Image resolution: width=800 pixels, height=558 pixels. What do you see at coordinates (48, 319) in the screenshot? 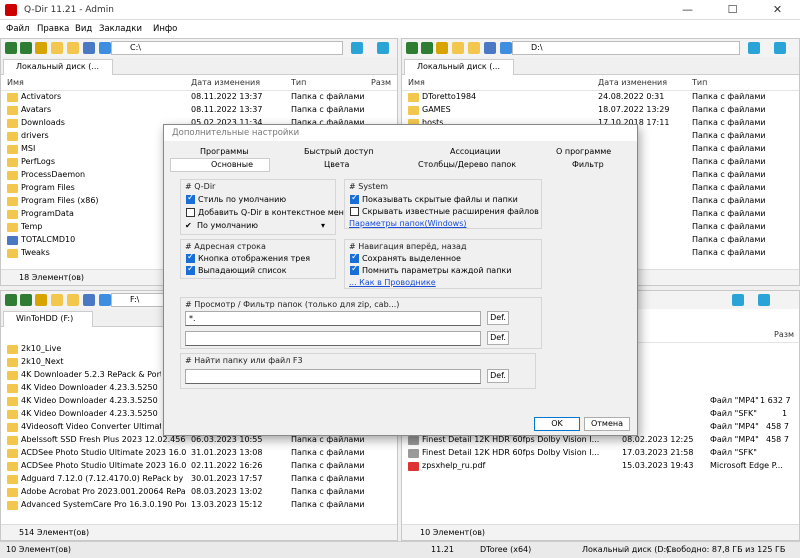
I see `tab-wintohdd-f: WinToHDD (F:)` at bounding box center [48, 319].